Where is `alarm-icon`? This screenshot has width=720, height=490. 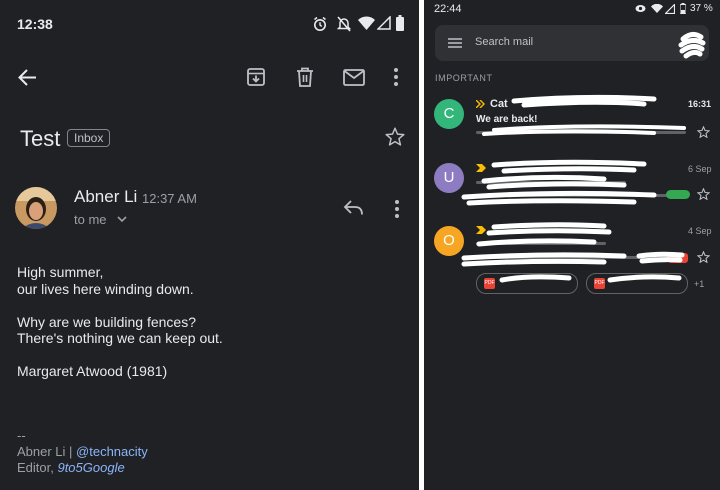 alarm-icon is located at coordinates (320, 23).